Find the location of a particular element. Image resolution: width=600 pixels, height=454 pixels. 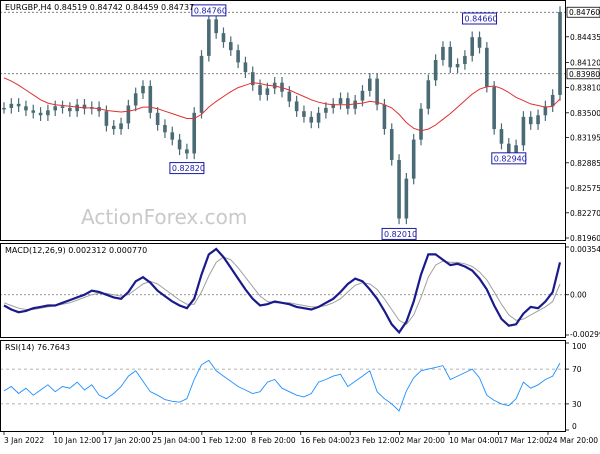

macd-tick-label: -0.002992 is located at coordinates (585, 334).